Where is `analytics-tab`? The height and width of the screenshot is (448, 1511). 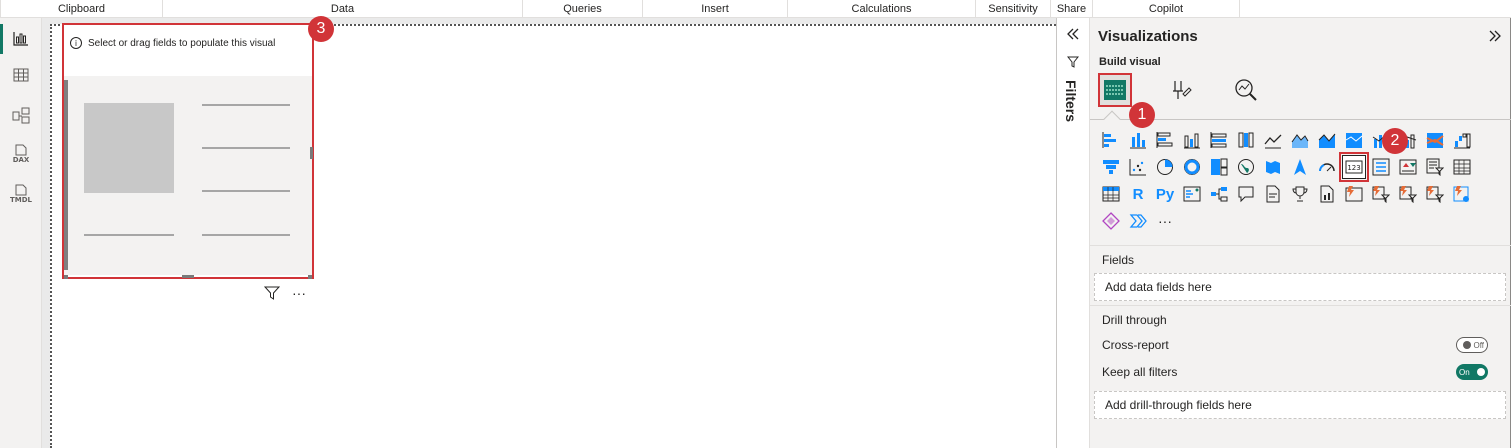
analytics-tab is located at coordinates (1246, 90).